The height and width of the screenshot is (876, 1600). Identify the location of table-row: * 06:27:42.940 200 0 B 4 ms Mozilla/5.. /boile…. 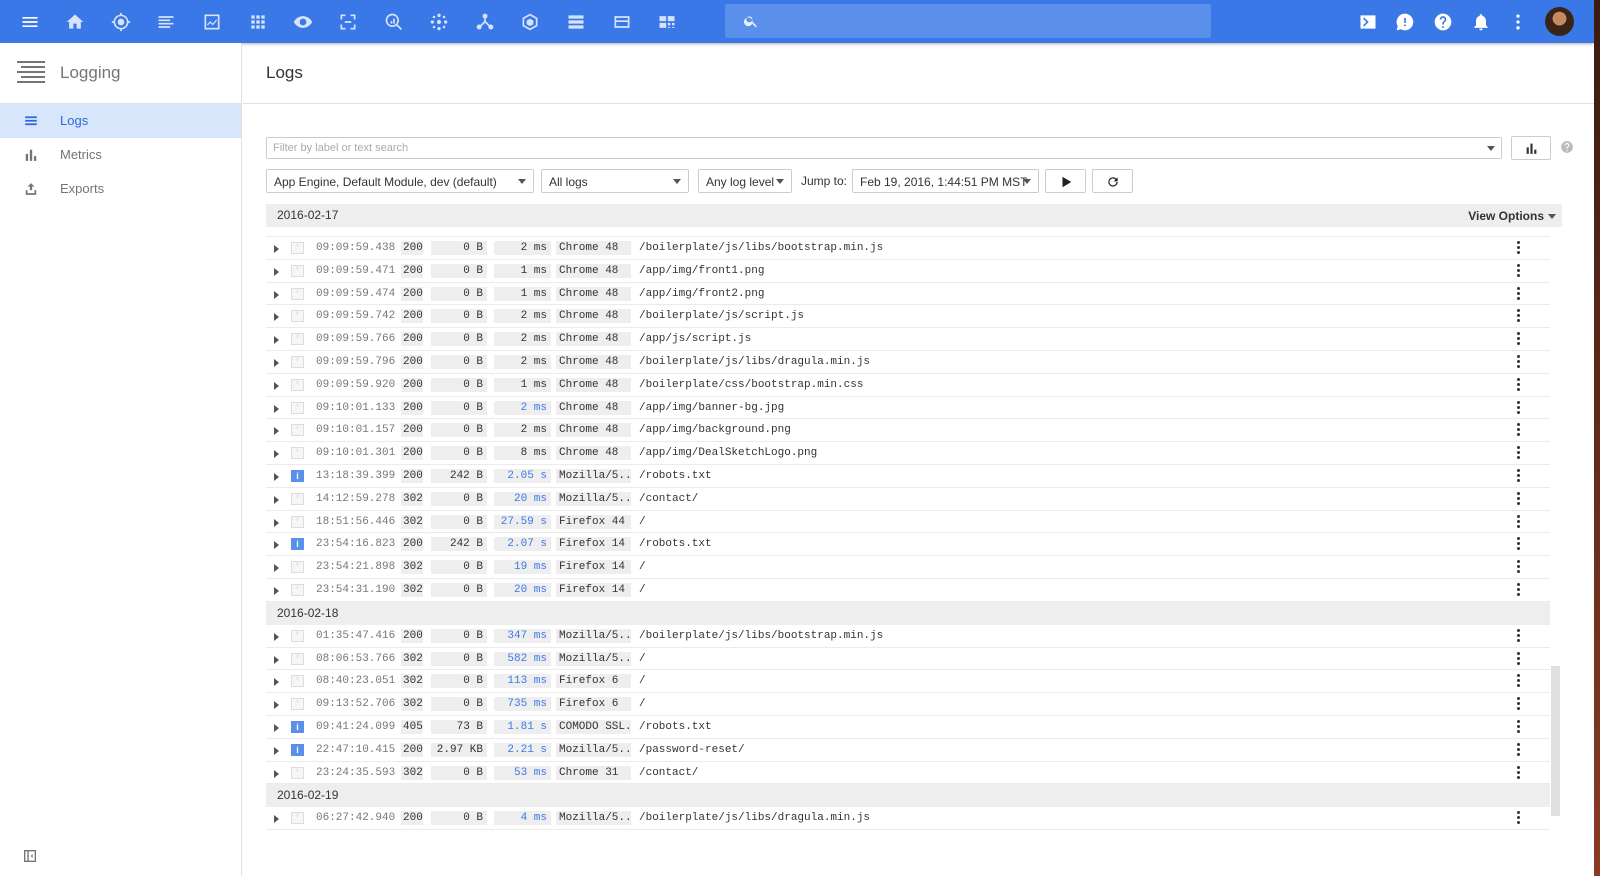
(908, 819).